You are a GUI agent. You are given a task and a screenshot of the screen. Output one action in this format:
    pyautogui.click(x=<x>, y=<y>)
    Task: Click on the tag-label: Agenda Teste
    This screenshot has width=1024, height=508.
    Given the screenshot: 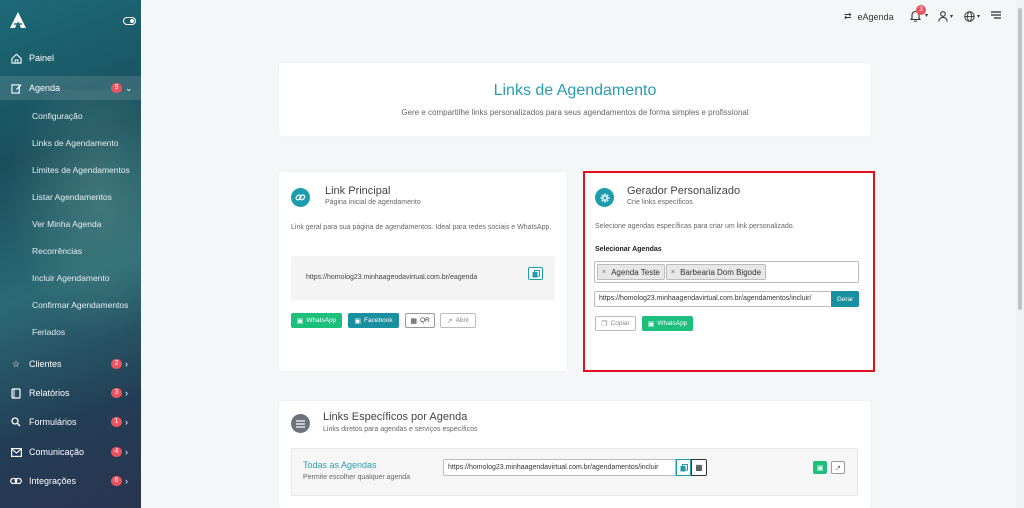 What is the action you would take?
    pyautogui.click(x=635, y=272)
    